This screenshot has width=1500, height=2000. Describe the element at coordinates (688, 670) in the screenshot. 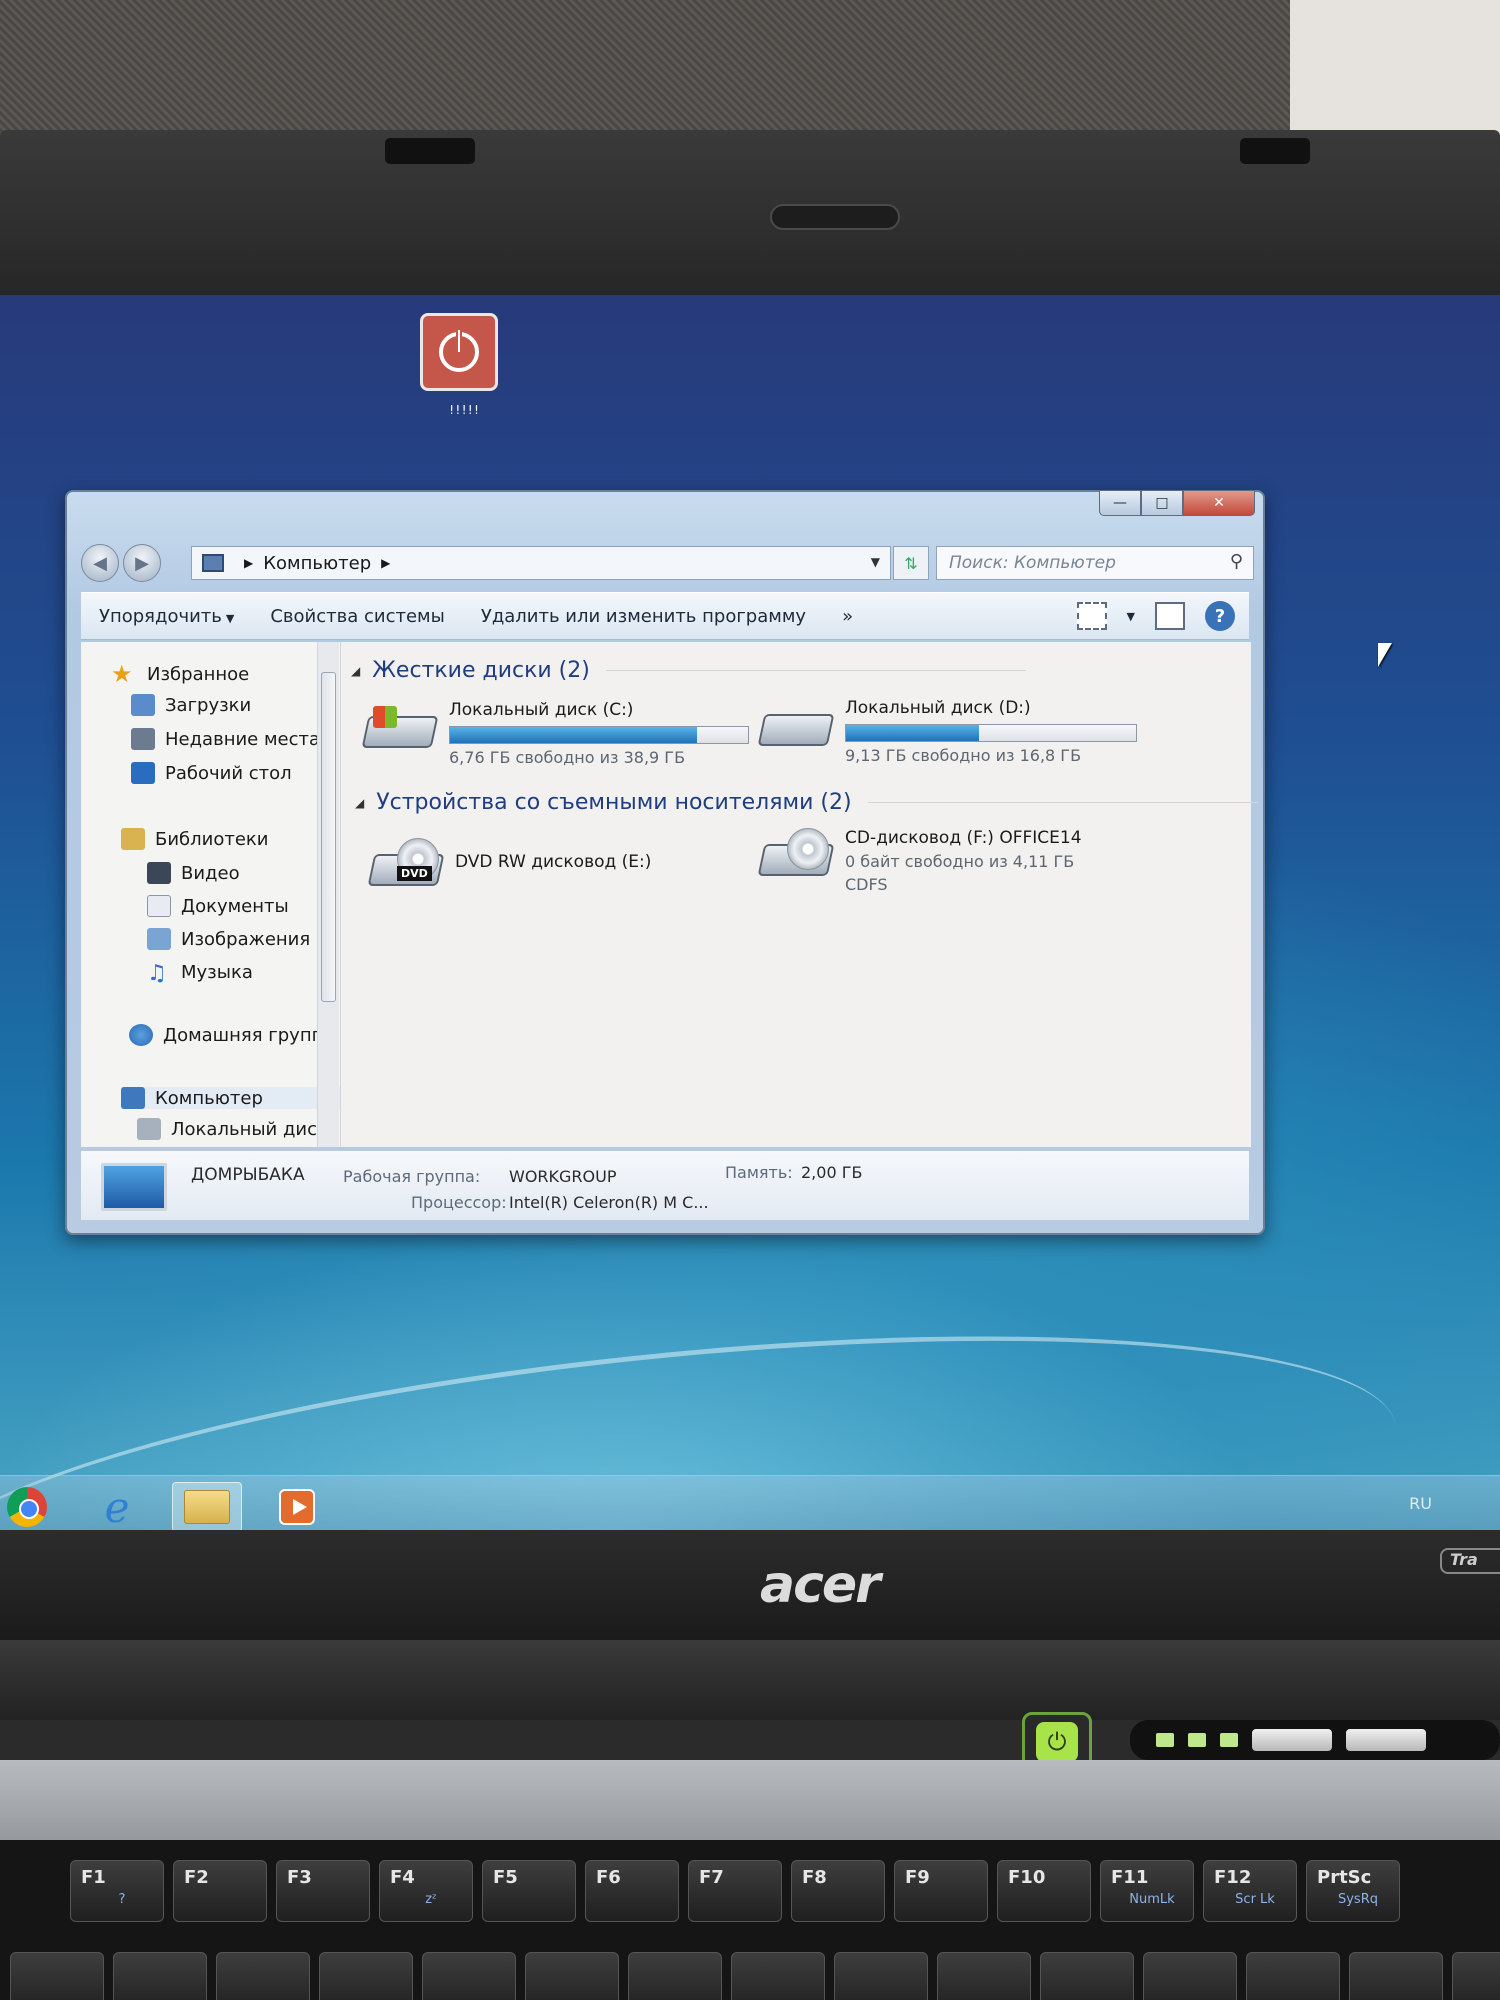

I see `group-hard-drives: ◢ Жесткие диски (2)` at that location.